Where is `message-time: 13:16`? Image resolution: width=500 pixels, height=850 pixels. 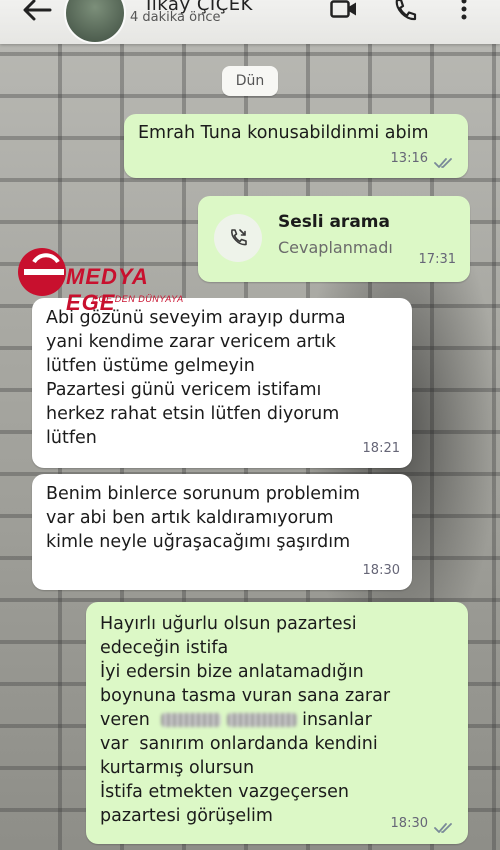
message-time: 13:16 is located at coordinates (409, 158).